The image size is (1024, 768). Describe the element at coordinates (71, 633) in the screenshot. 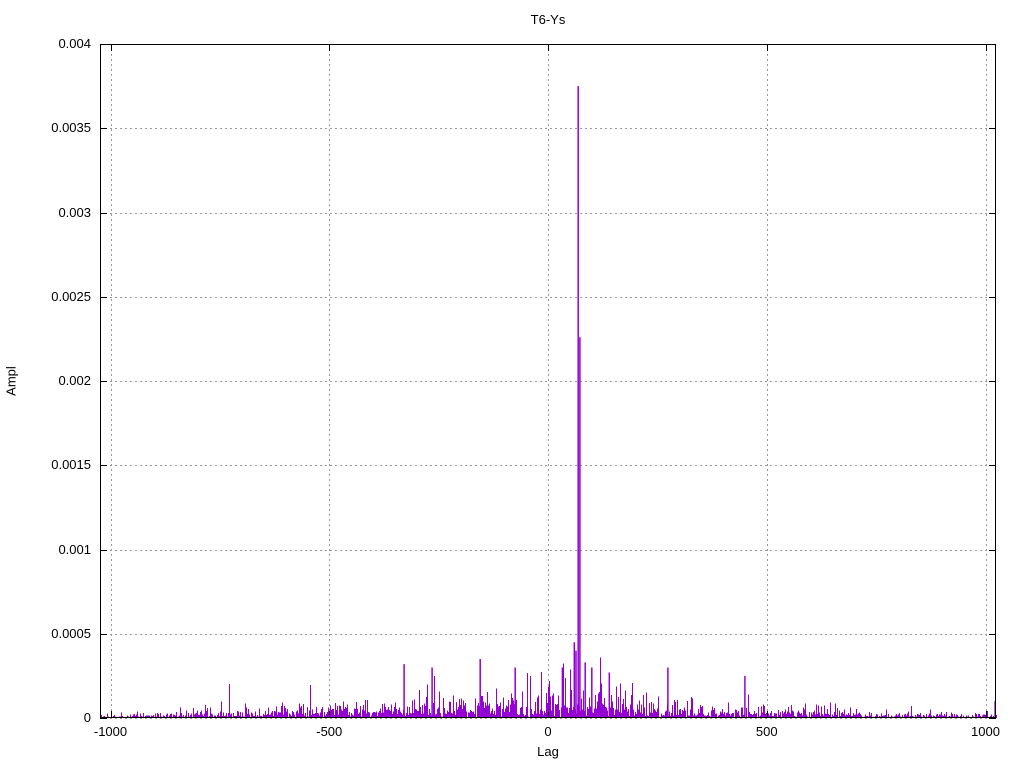

I see `y-tick-label: 0.0005` at that location.